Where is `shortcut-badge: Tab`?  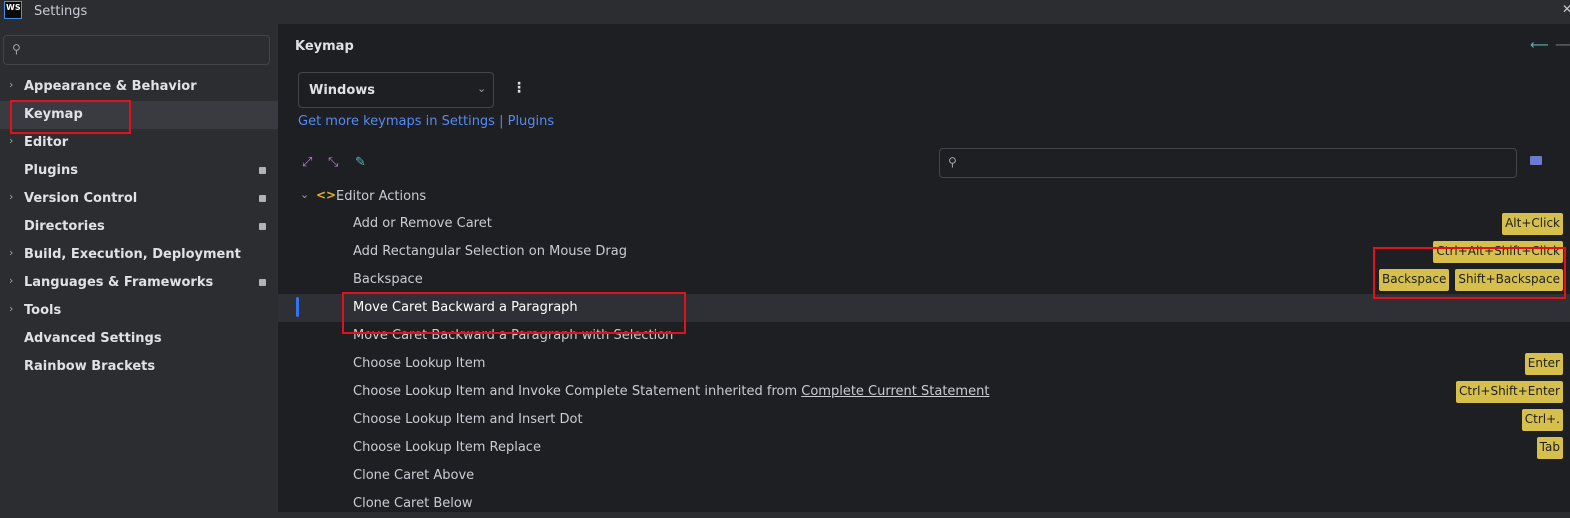
shortcut-badge: Tab is located at coordinates (1549, 448).